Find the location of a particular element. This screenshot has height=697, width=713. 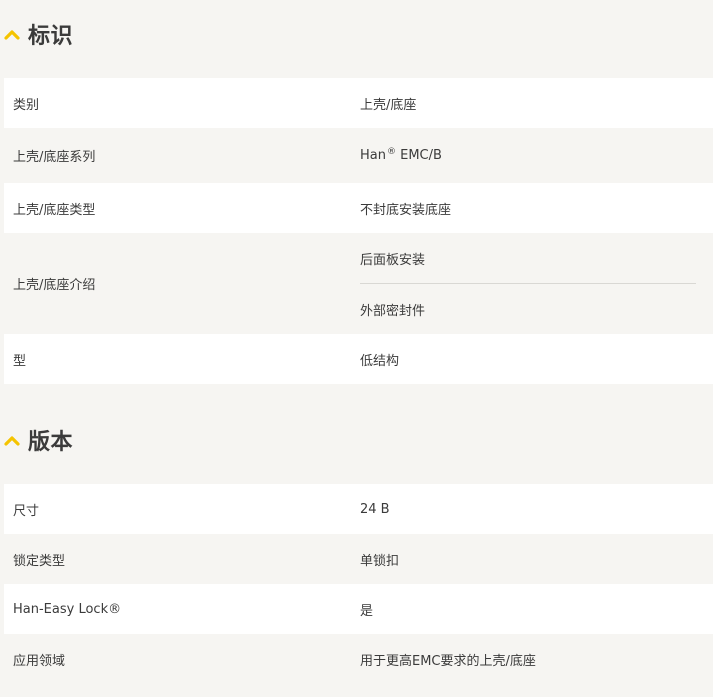

row-value-cell: 单锁扣 is located at coordinates (536, 559).